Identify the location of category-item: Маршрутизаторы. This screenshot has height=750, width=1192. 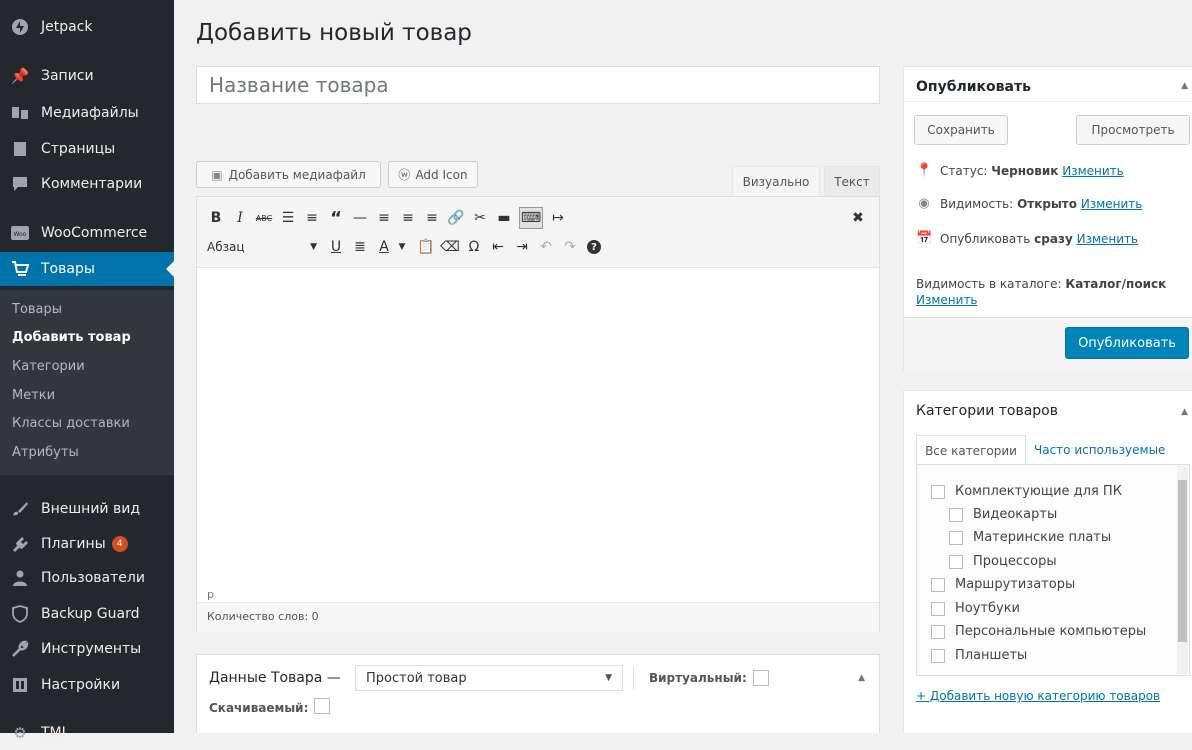
(1003, 584).